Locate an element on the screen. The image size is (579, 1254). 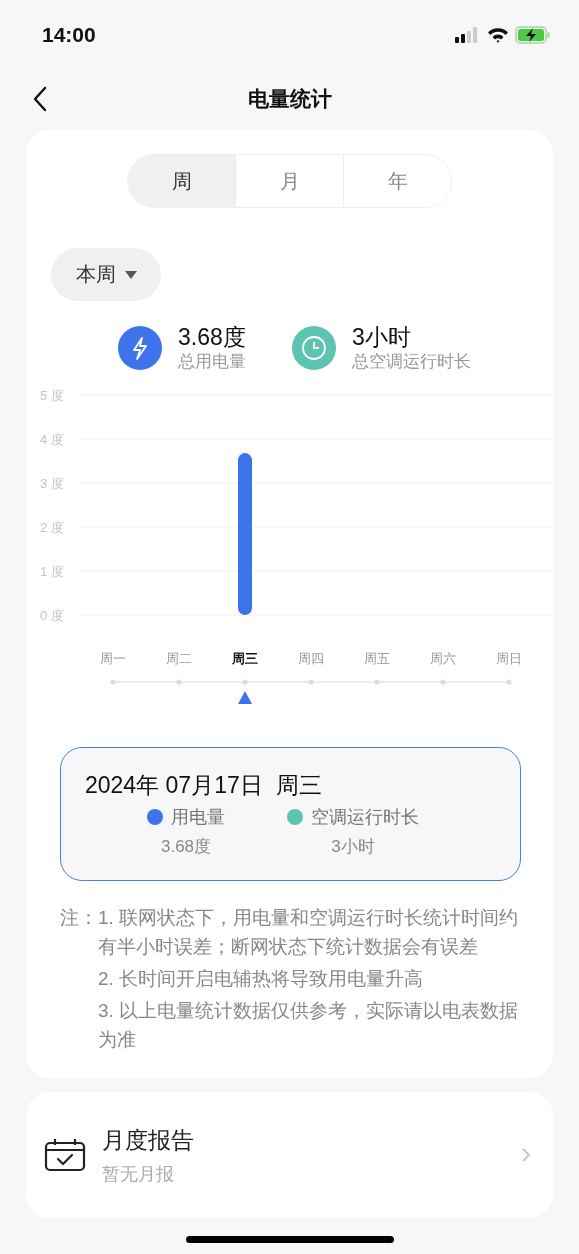
x-axis-label: 周五 is located at coordinates (377, 658).